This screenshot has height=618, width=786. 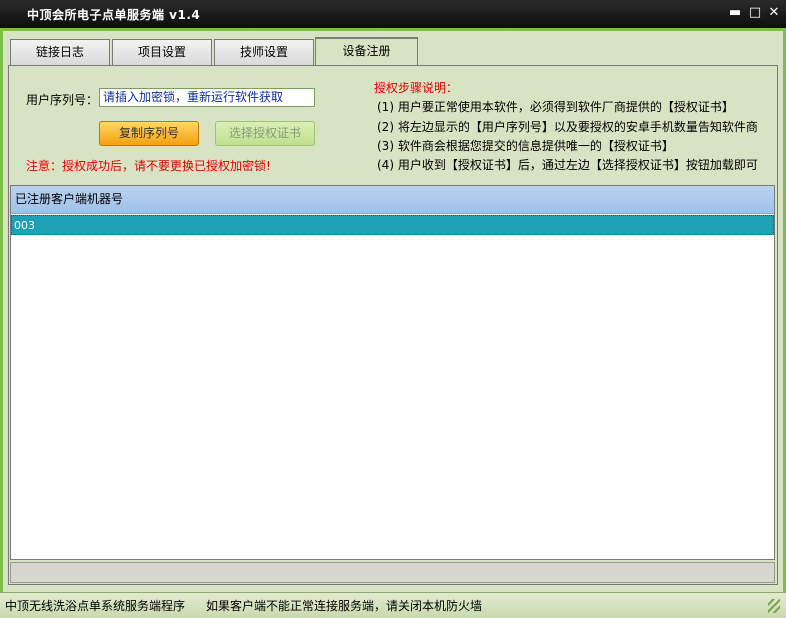 What do you see at coordinates (95, 606) in the screenshot?
I see `status-app-name: 中顶无线洗浴点单系统服务端程序` at bounding box center [95, 606].